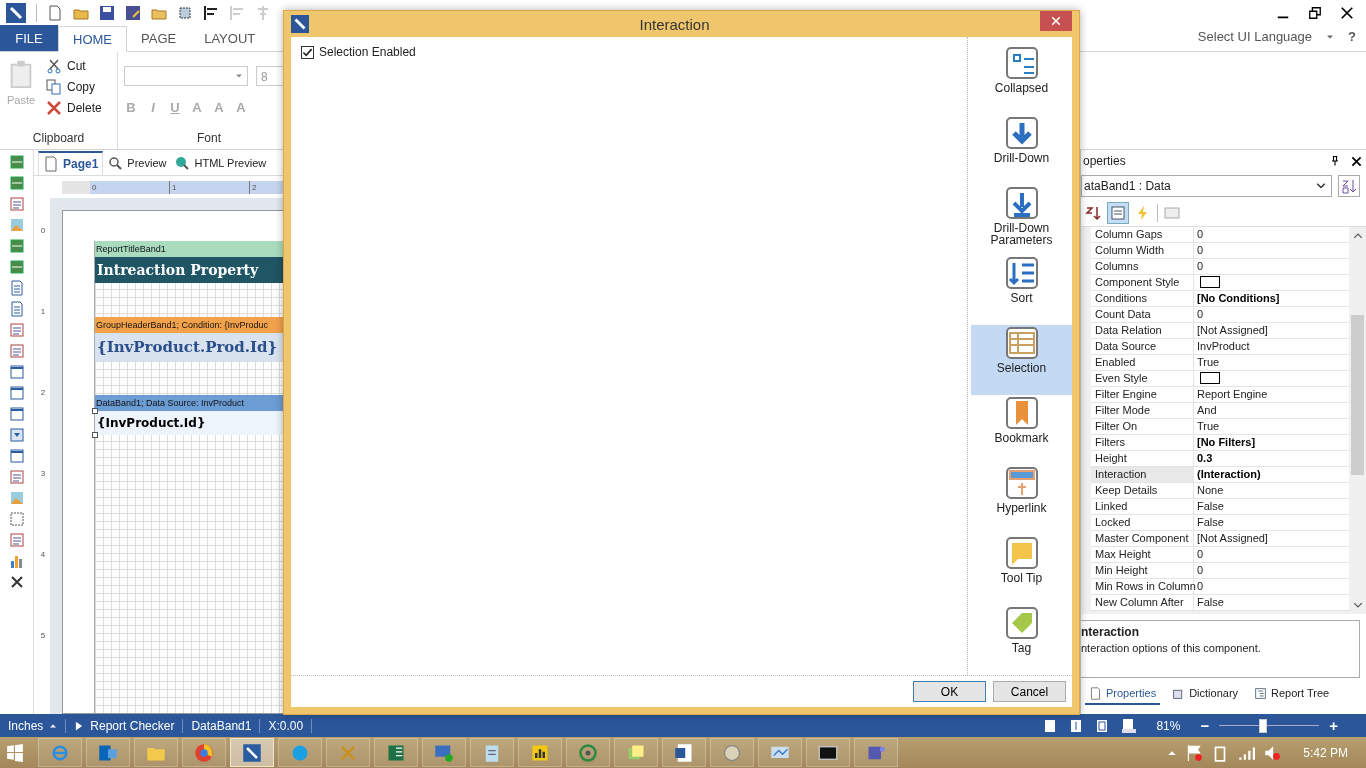  I want to click on ribbon-tab: FILE, so click(29, 38).